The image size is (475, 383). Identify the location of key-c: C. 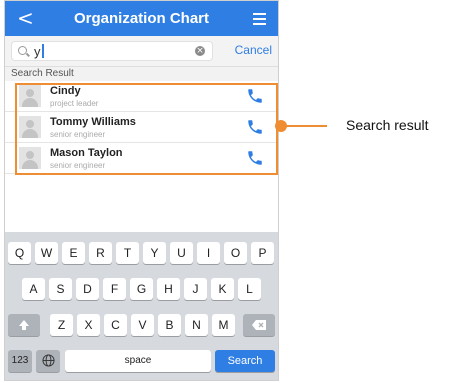
(115, 325).